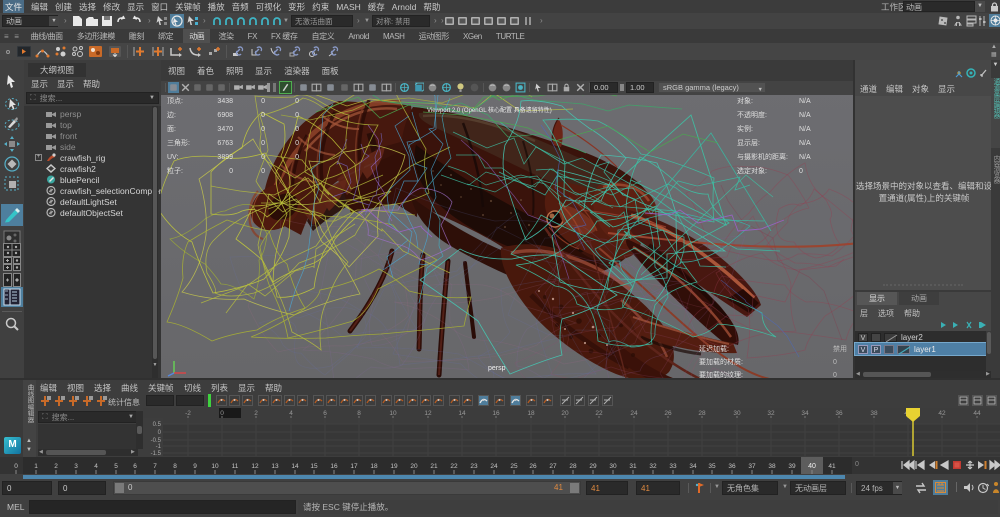 The image size is (1000, 517). Describe the element at coordinates (752, 466) in the screenshot. I see `svg-text: 37` at that location.